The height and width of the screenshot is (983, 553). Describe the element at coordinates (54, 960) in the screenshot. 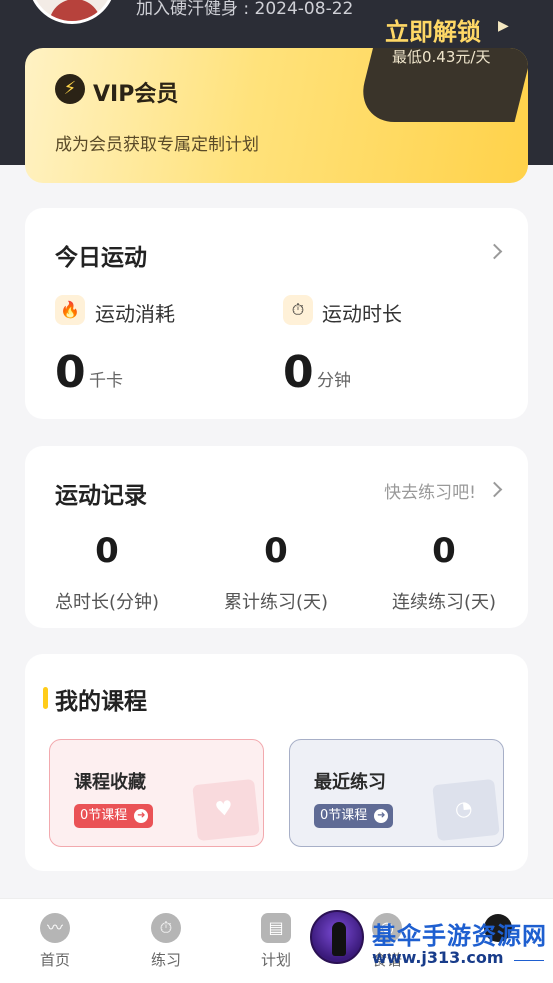

I see `tab-label: 首页` at that location.